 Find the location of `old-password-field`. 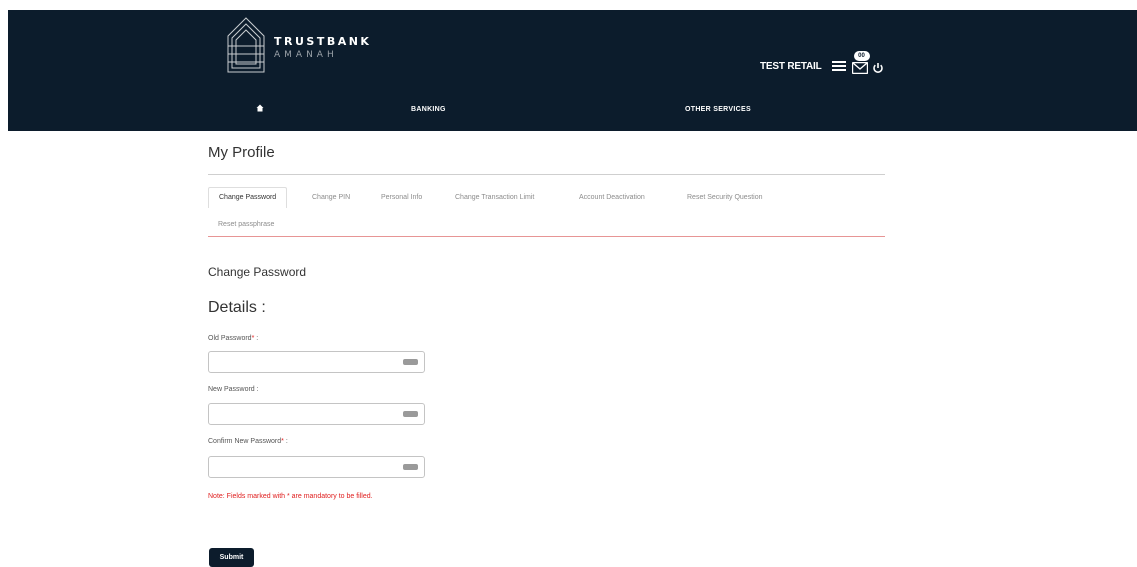

old-password-field is located at coordinates (316, 362).